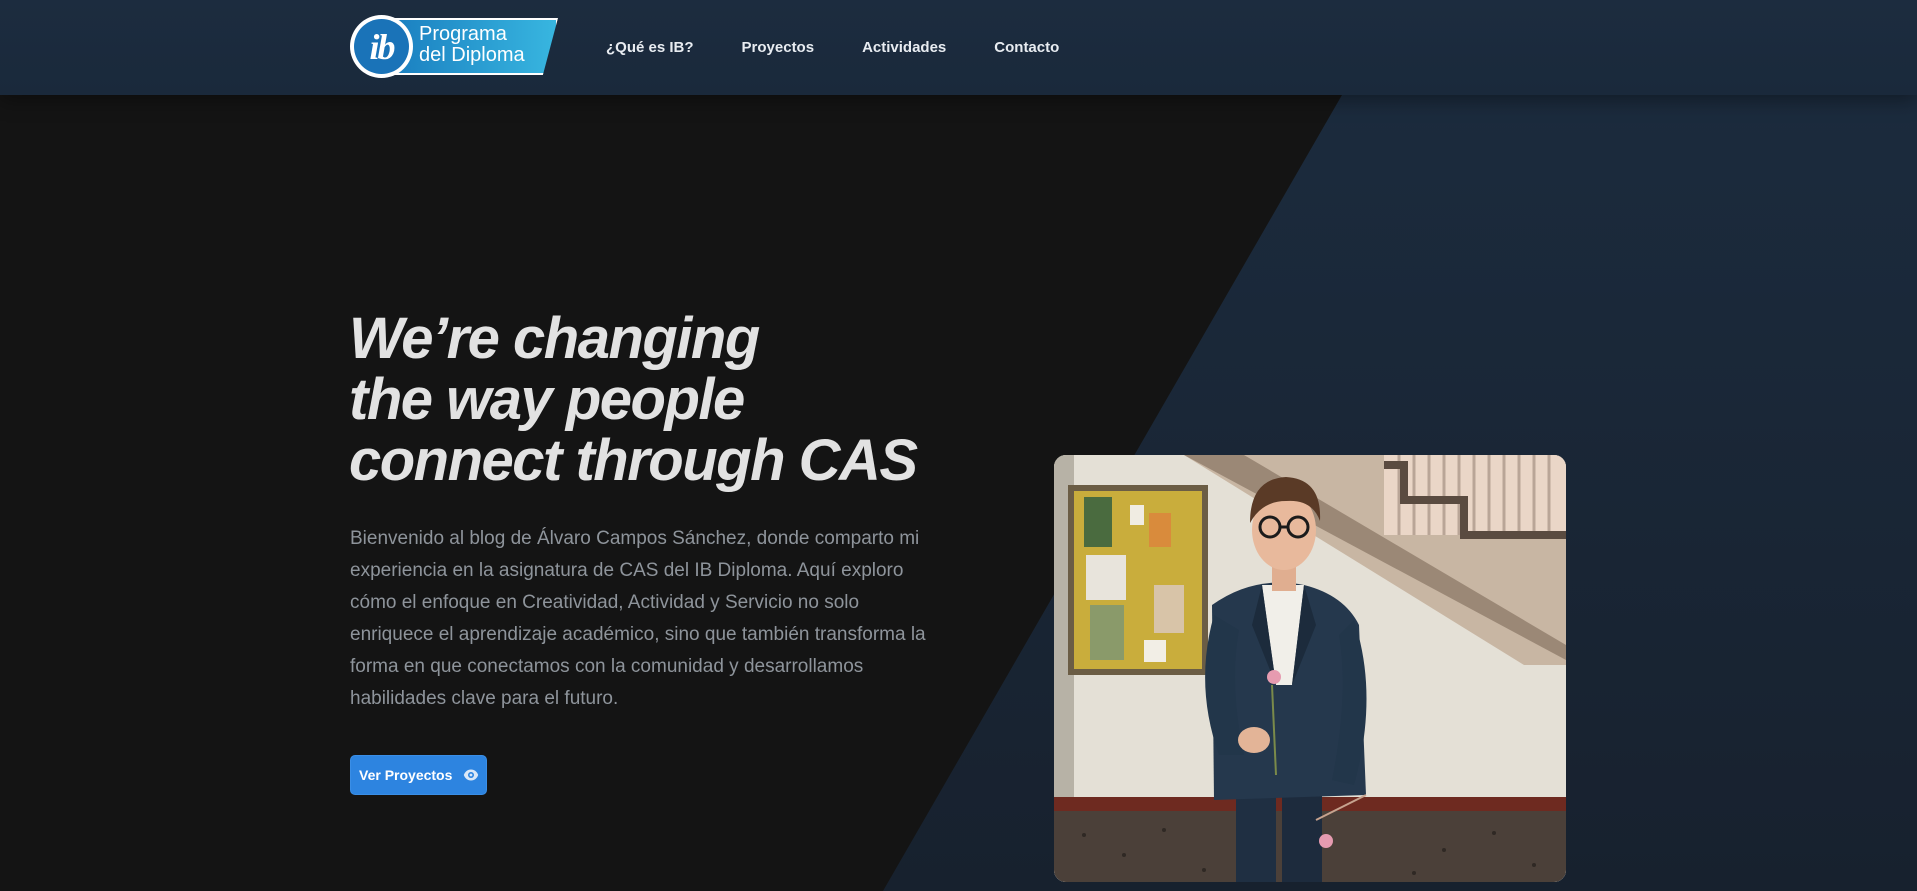  I want to click on logo-line-1: Programa, so click(463, 34).